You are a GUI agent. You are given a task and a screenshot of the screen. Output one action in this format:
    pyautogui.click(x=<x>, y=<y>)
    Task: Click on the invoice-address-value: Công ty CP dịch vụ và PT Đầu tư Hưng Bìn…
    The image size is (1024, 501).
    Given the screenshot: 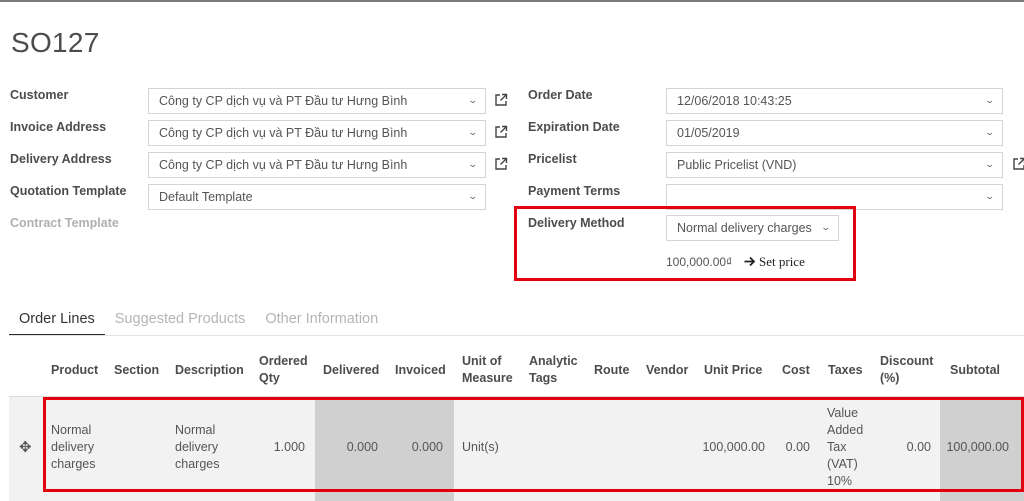 What is the action you would take?
    pyautogui.click(x=283, y=133)
    